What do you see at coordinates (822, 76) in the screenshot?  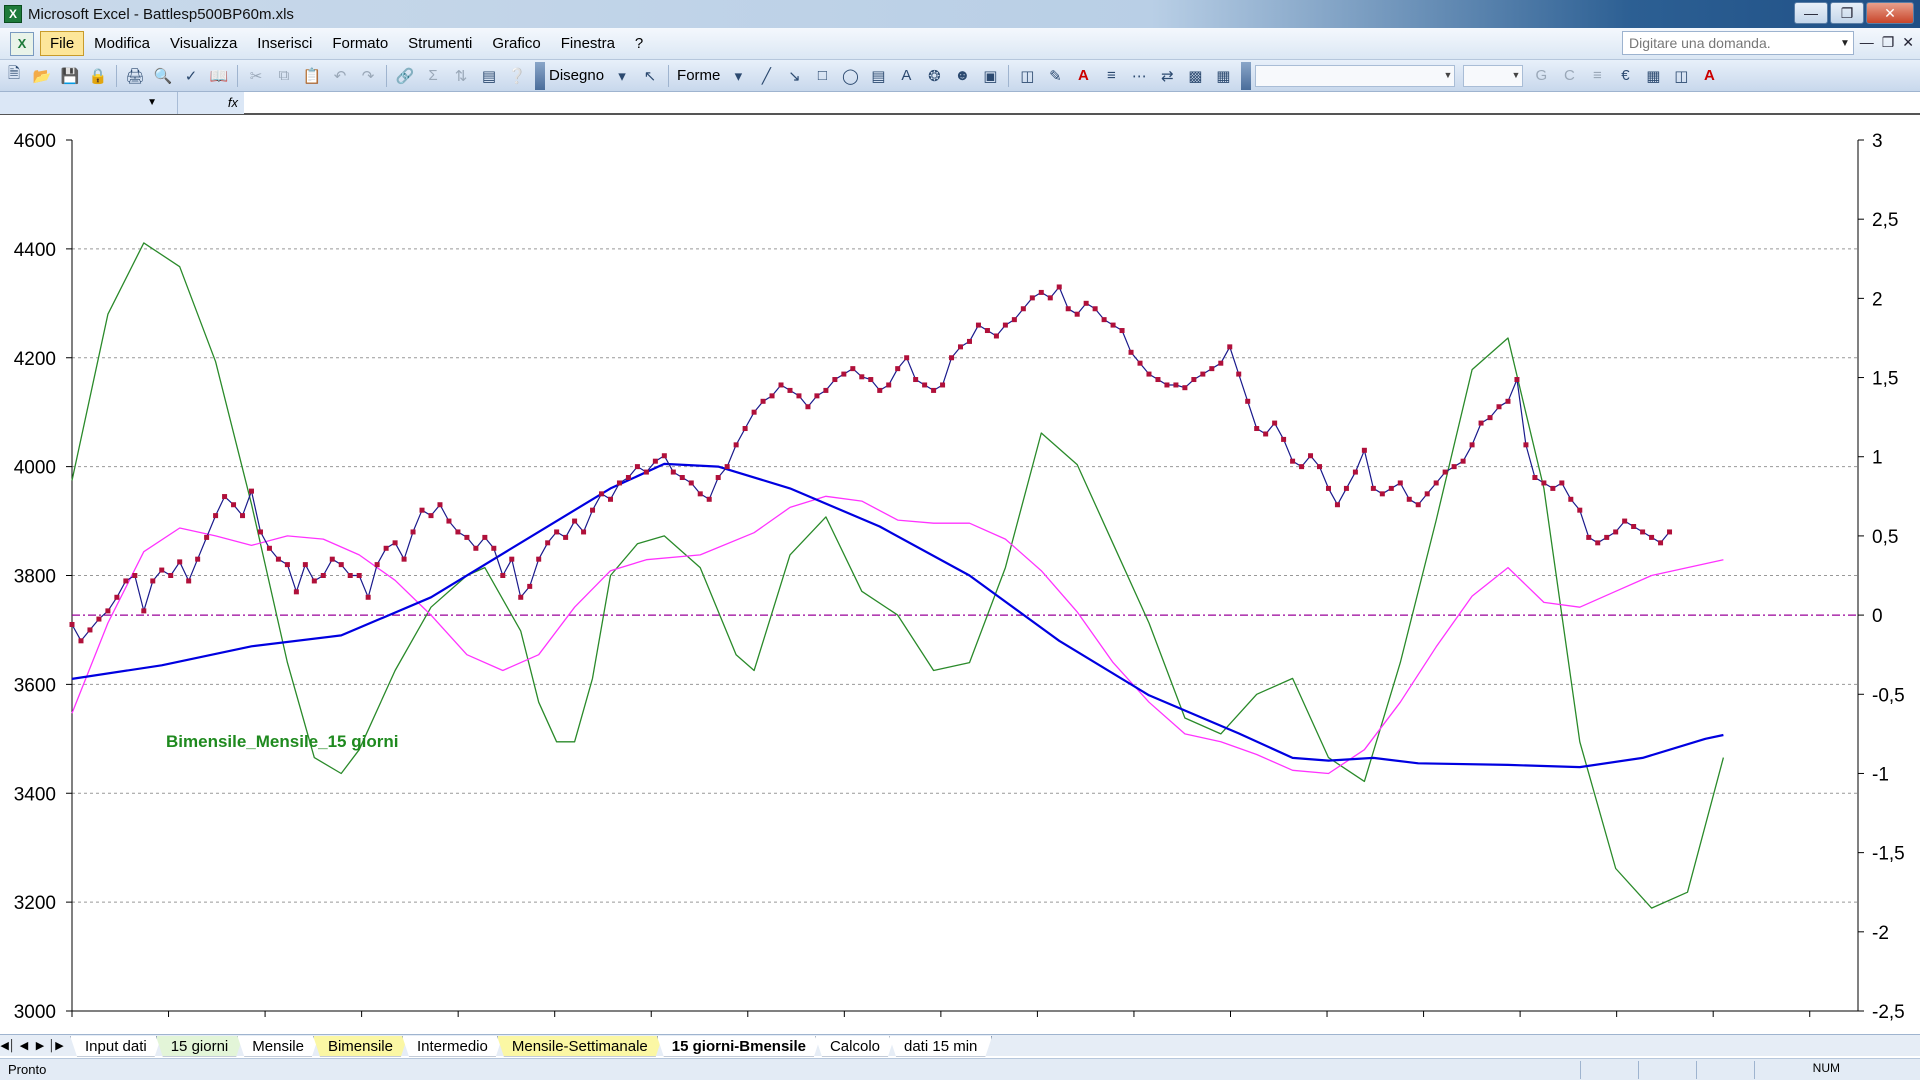 I see `rectangle-icon: □` at bounding box center [822, 76].